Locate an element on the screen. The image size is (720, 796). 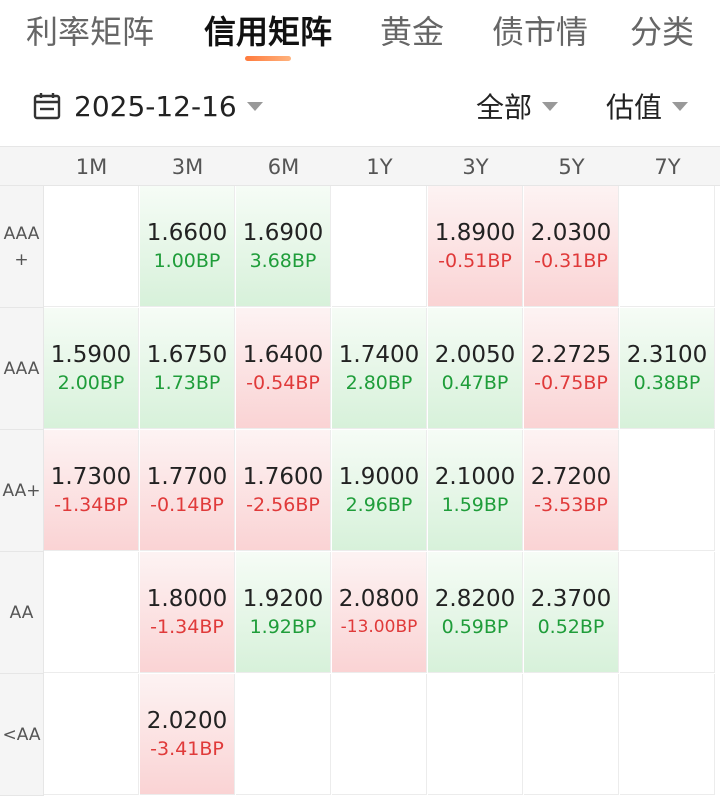
yield-change: -0.51BP is located at coordinates (475, 261).